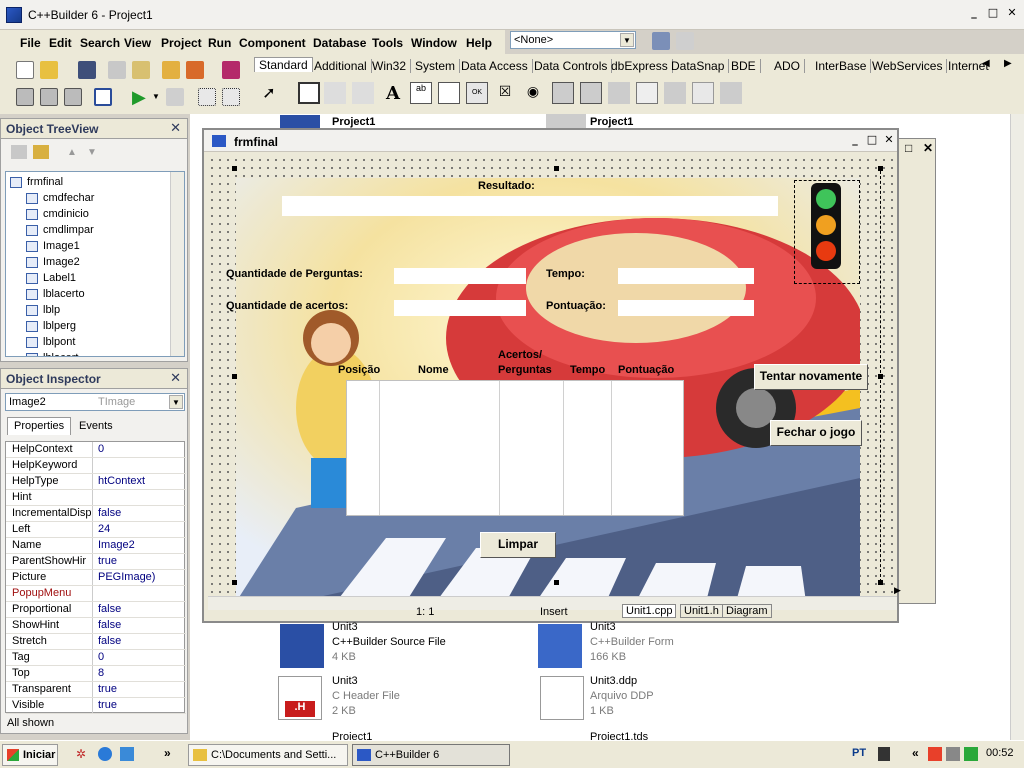 The width and height of the screenshot is (1024, 768). Describe the element at coordinates (49, 70) in the screenshot. I see `open-icon` at that location.